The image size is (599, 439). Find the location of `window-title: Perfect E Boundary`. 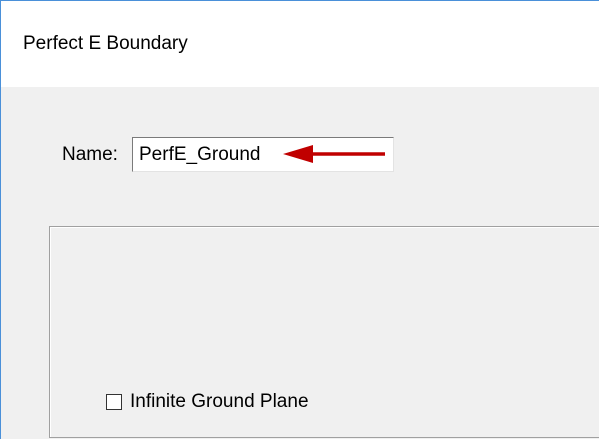

window-title: Perfect E Boundary is located at coordinates (105, 43).